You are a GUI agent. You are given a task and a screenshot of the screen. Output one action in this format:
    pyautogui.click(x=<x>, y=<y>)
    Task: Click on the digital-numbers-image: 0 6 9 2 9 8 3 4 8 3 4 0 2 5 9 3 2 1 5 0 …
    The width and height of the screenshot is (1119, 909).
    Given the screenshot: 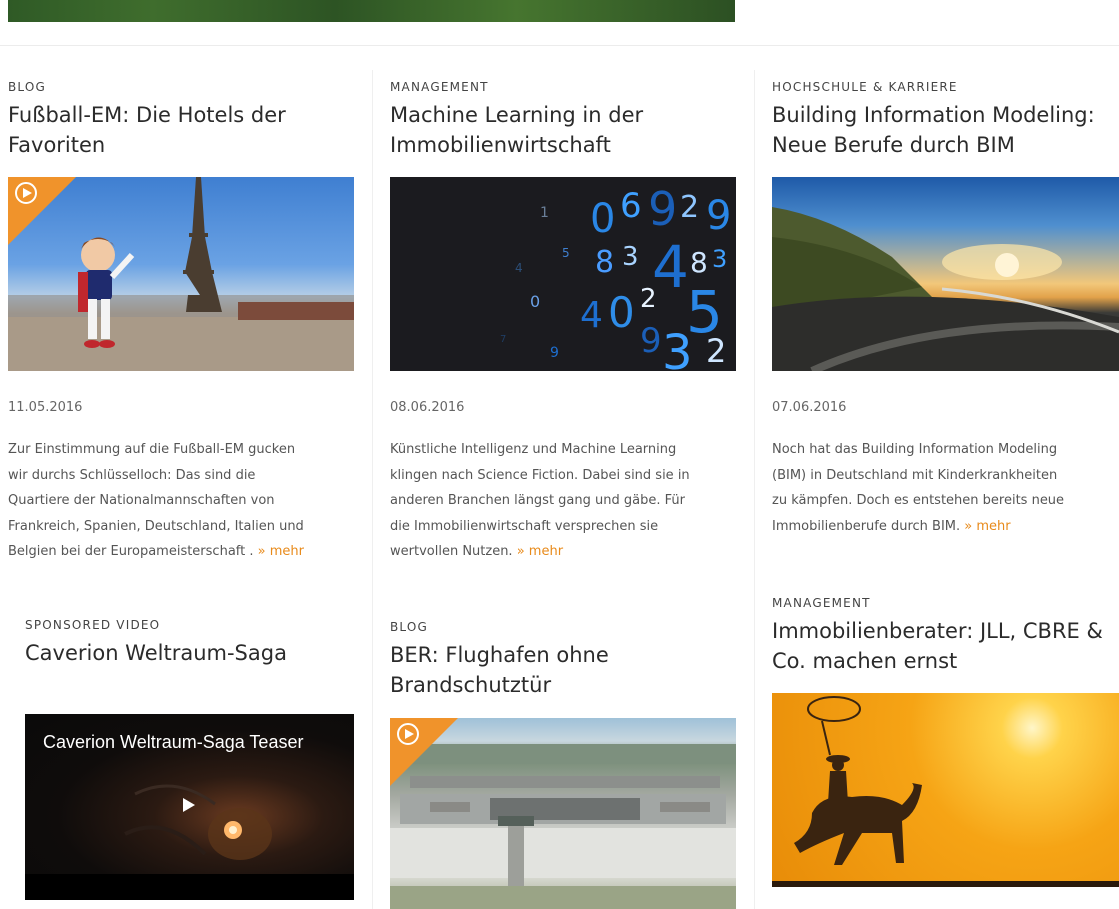 What is the action you would take?
    pyautogui.click(x=563, y=274)
    